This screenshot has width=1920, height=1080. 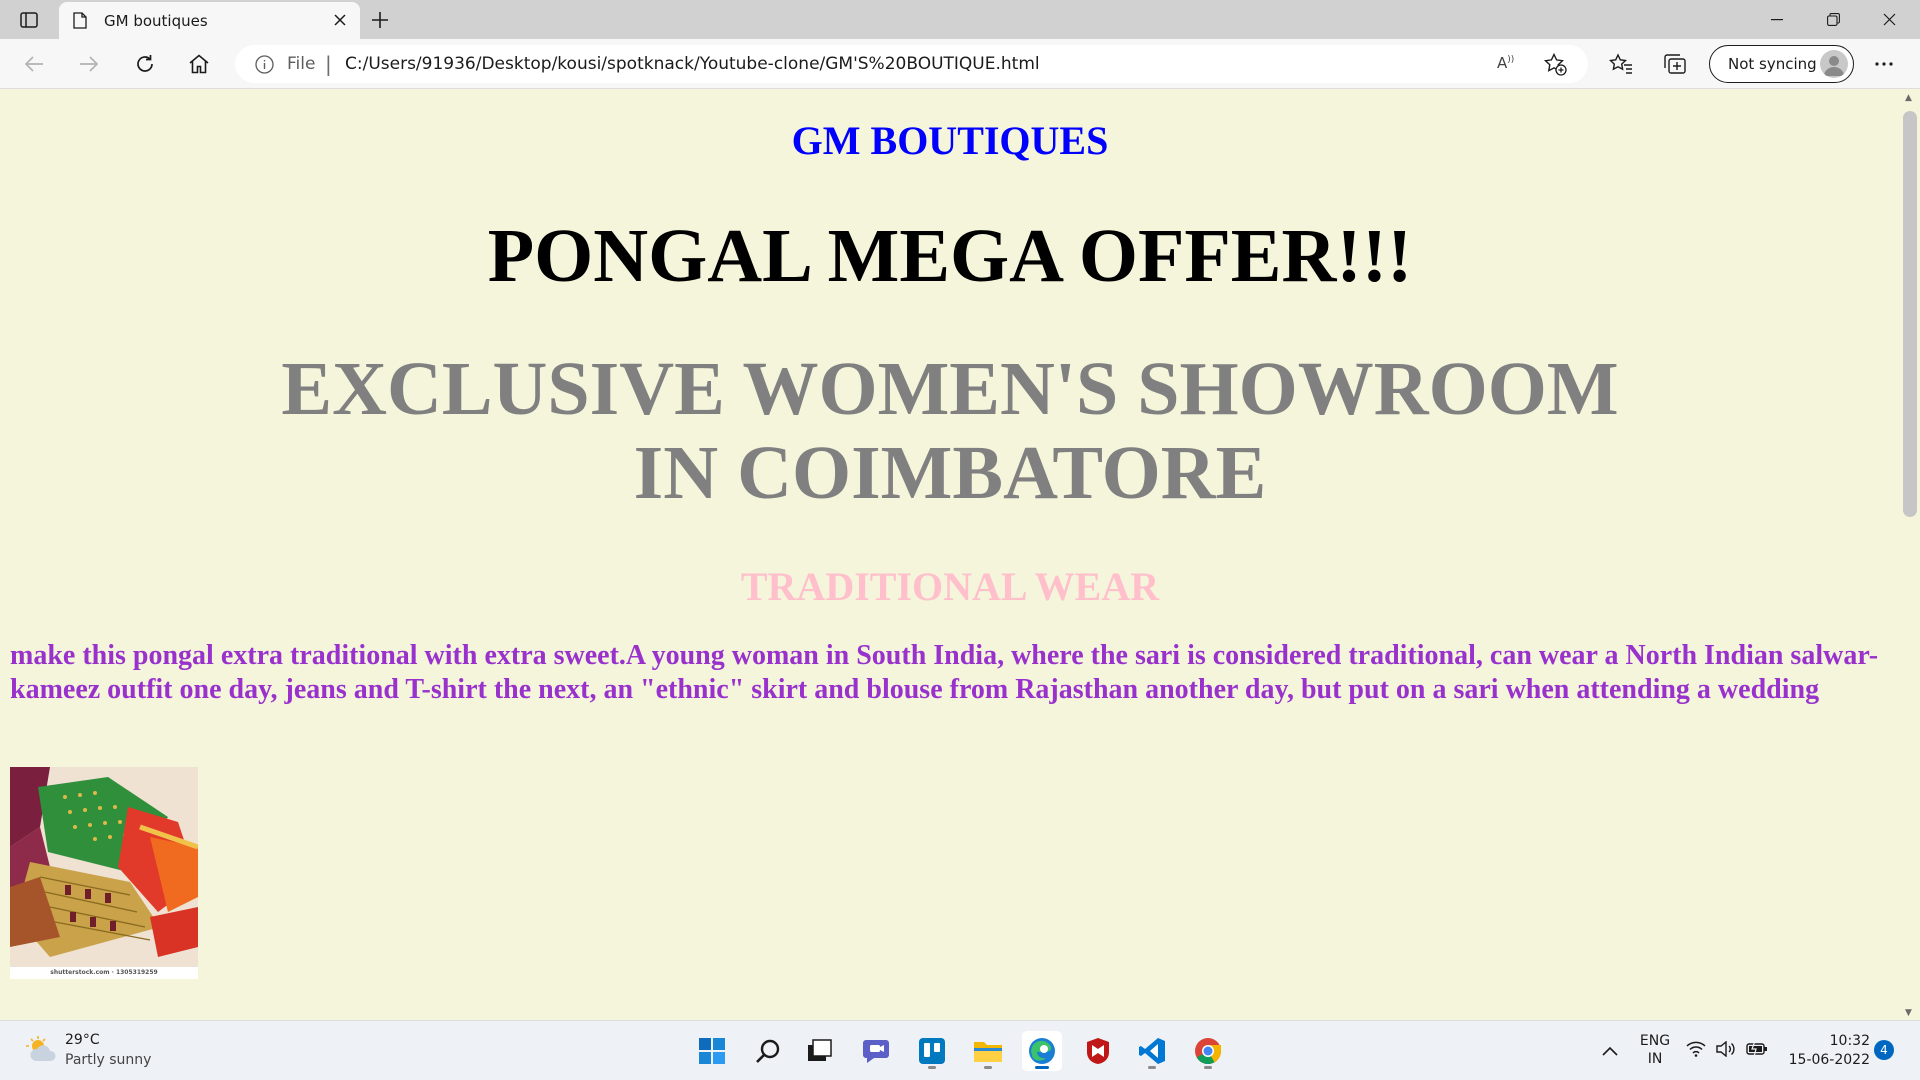 I want to click on volume-icon, so click(x=1726, y=1050).